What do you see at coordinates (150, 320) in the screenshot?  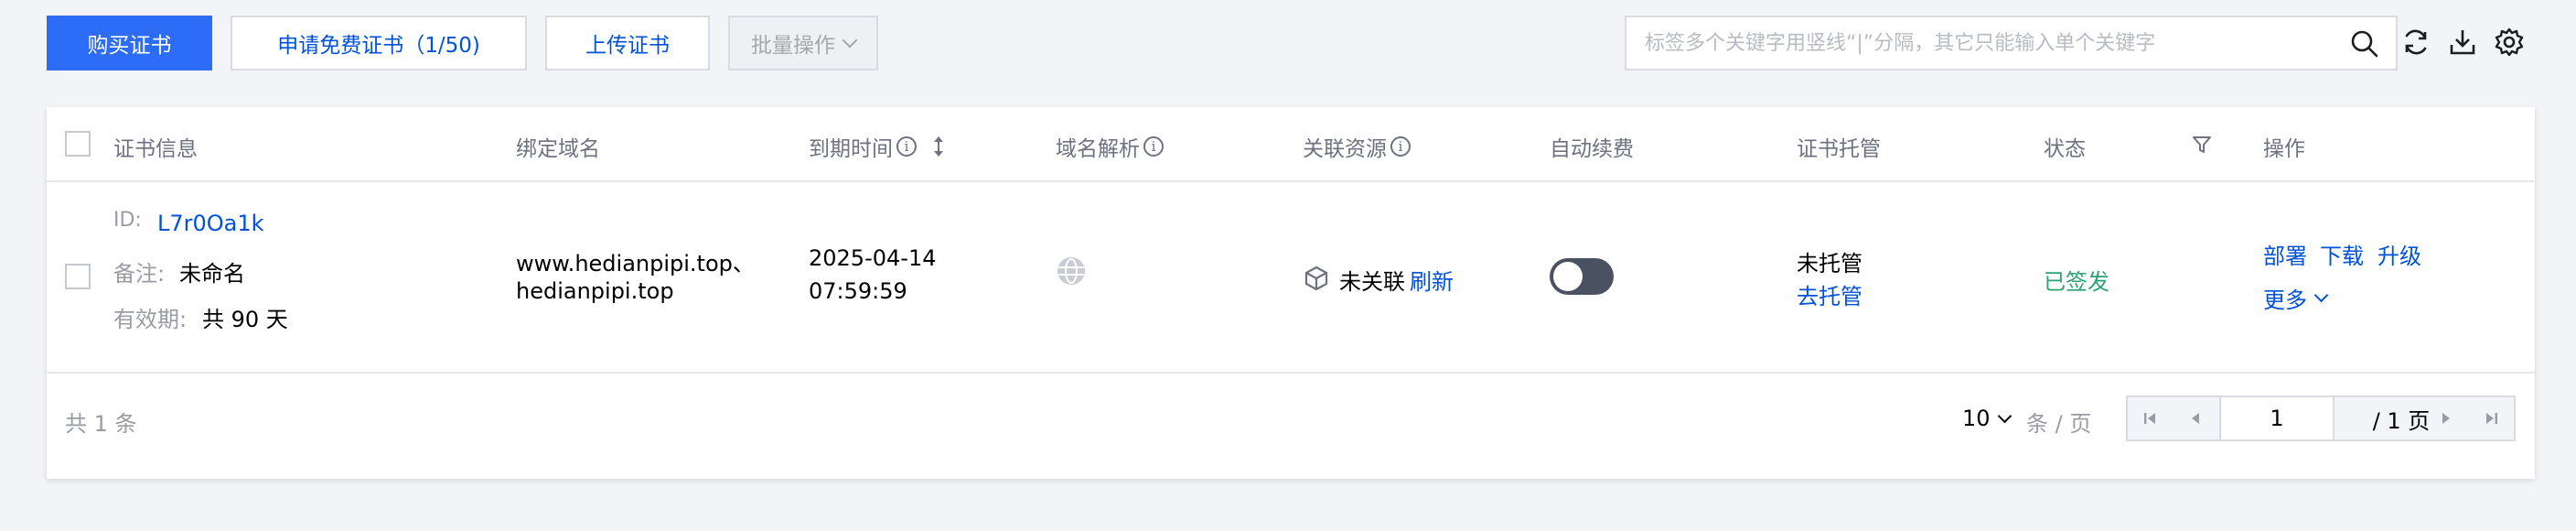 I see `validity-label: 有效期:` at bounding box center [150, 320].